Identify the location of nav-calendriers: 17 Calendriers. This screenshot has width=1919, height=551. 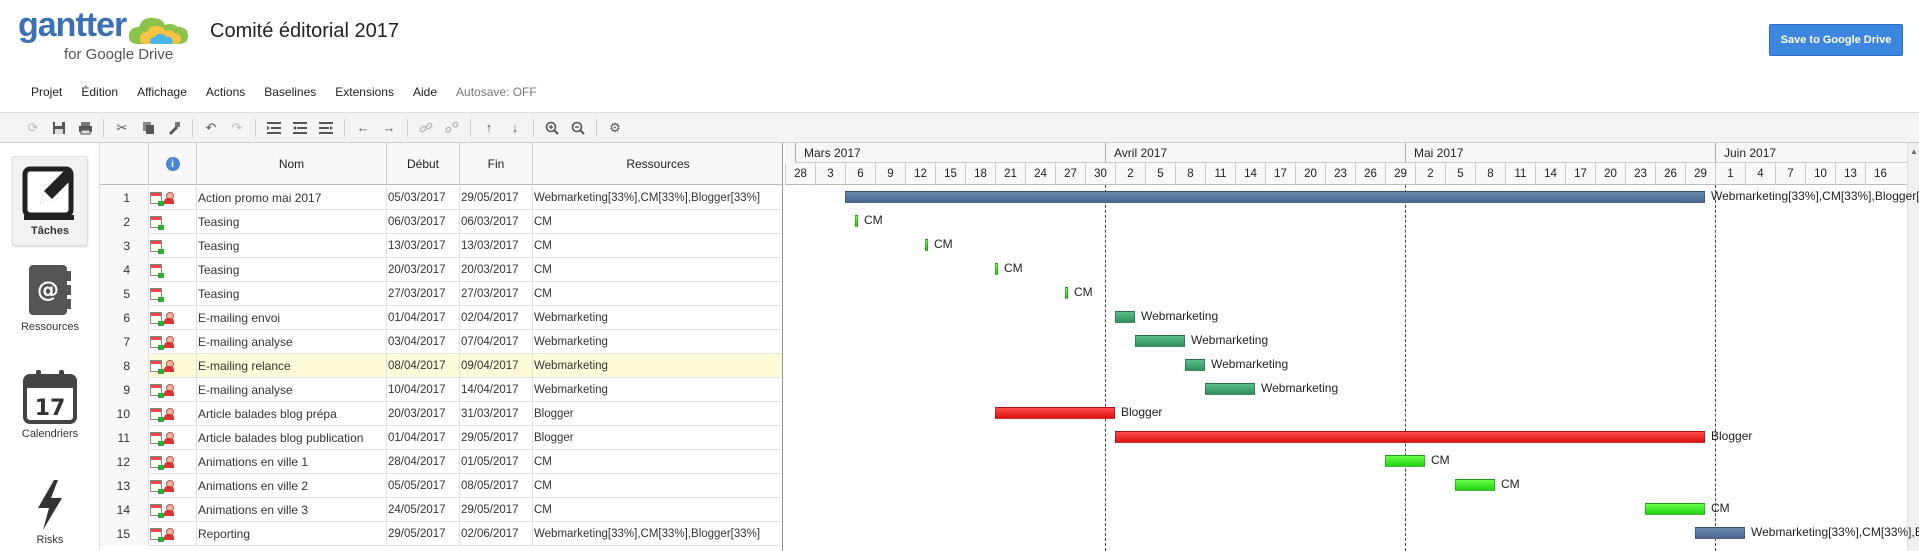
(50, 408).